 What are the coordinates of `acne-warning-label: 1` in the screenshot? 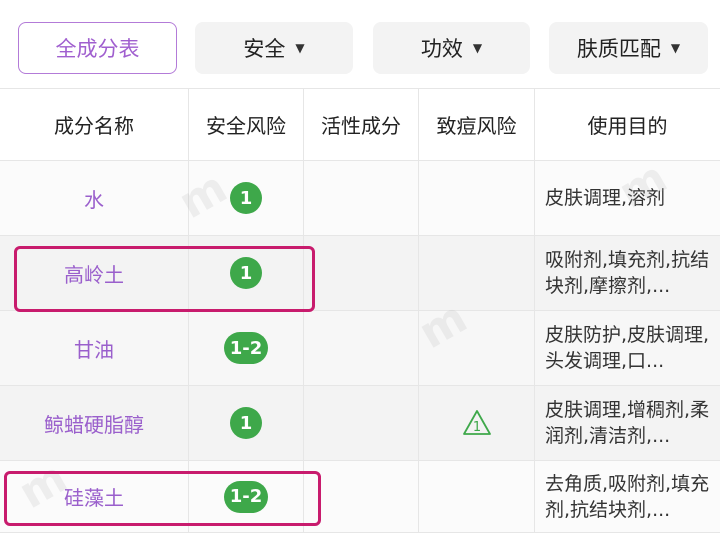 It's located at (476, 427).